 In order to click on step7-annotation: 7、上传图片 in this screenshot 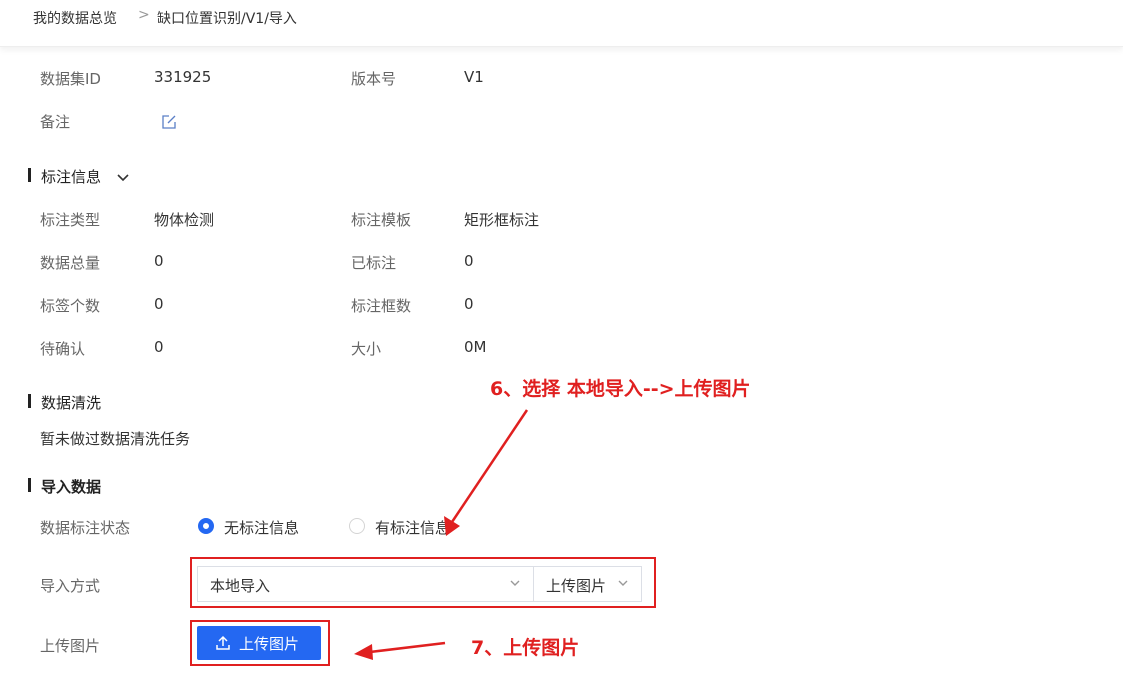, I will do `click(525, 648)`.